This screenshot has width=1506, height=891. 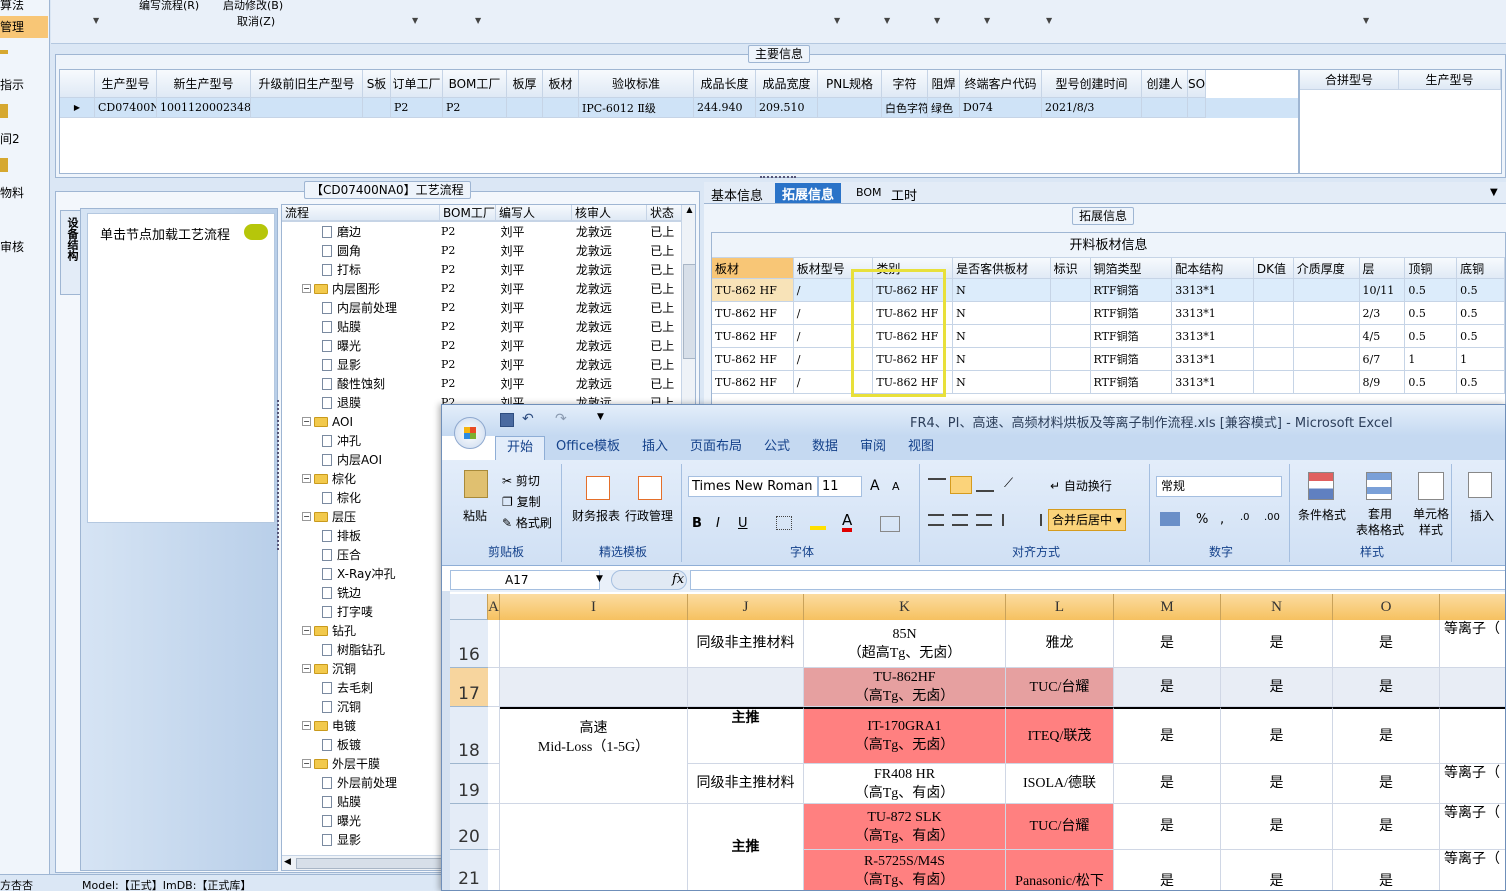 I want to click on paste-icon, so click(x=476, y=484).